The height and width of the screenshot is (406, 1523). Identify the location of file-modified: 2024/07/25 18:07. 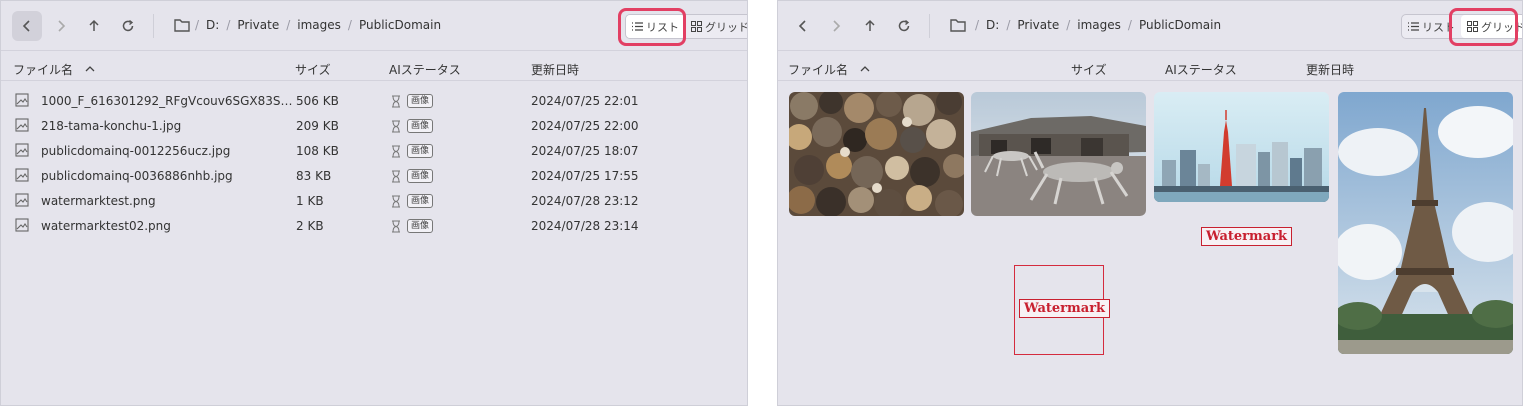
(585, 151).